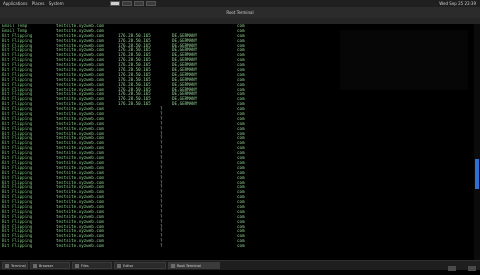 This screenshot has width=480, height=275. What do you see at coordinates (17, 246) in the screenshot?
I see `terminal-col-c1: Bit Flipping` at bounding box center [17, 246].